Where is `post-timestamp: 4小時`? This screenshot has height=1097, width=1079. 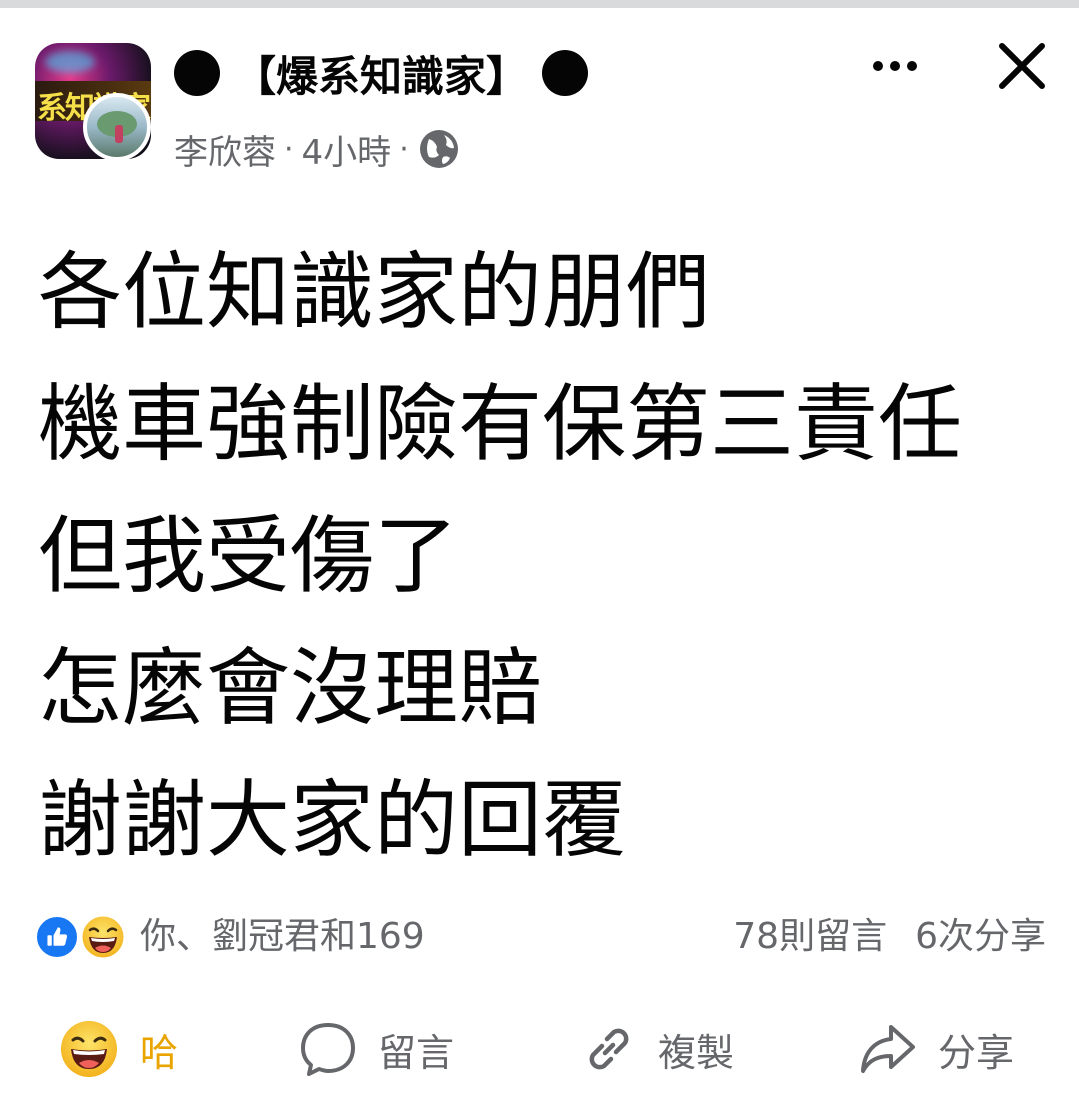 post-timestamp: 4小時 is located at coordinates (347, 149).